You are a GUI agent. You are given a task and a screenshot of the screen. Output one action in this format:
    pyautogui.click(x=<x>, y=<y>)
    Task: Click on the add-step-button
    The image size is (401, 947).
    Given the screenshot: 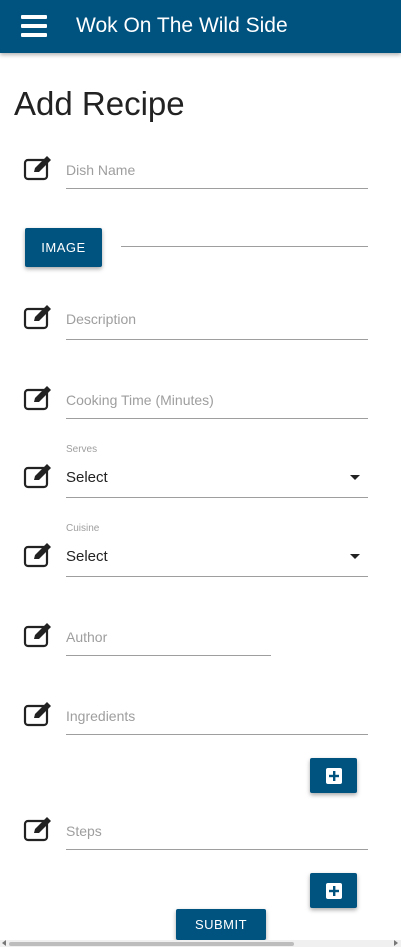 What is the action you would take?
    pyautogui.click(x=333, y=890)
    